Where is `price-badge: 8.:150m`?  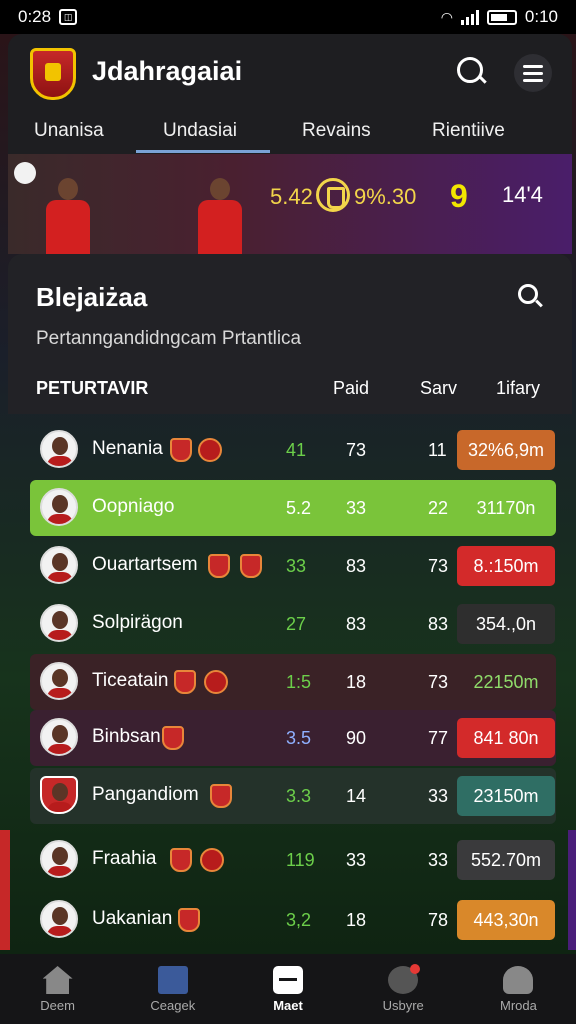
price-badge: 8.:150m is located at coordinates (506, 566).